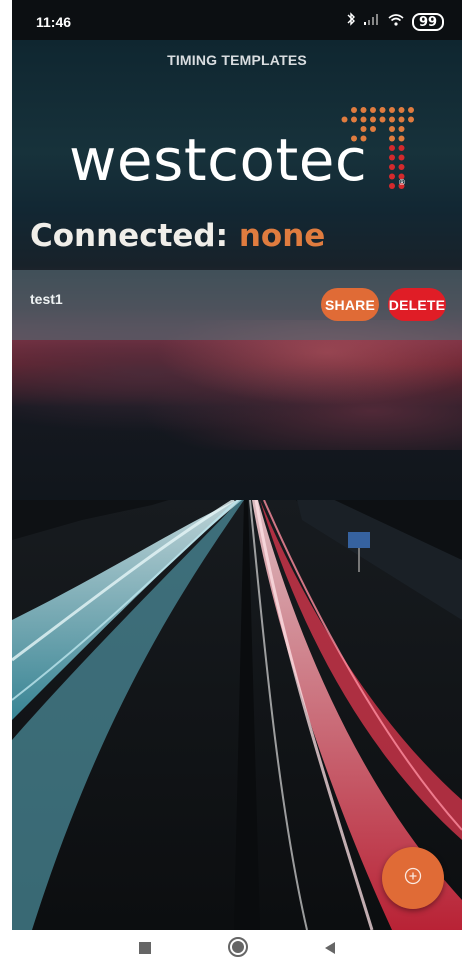  I want to click on home-button, so click(238, 949).